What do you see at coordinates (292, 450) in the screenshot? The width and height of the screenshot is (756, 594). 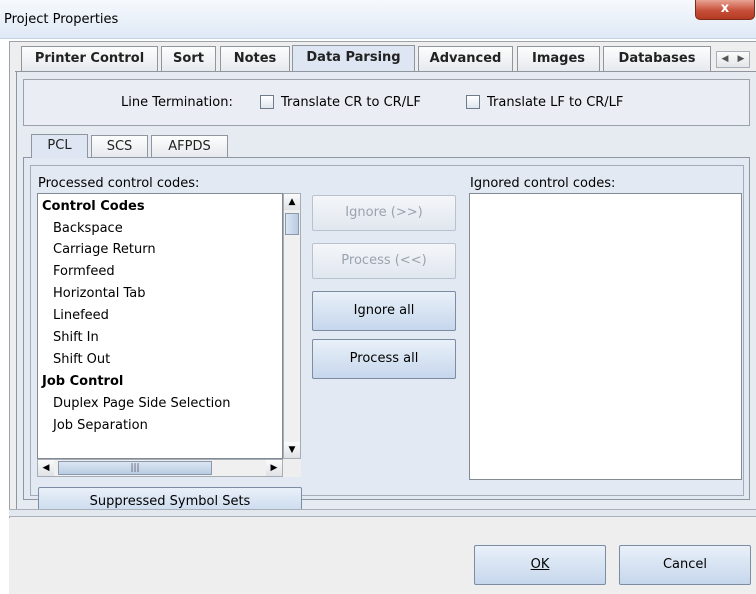 I see `scroll-down-icon: ▼` at bounding box center [292, 450].